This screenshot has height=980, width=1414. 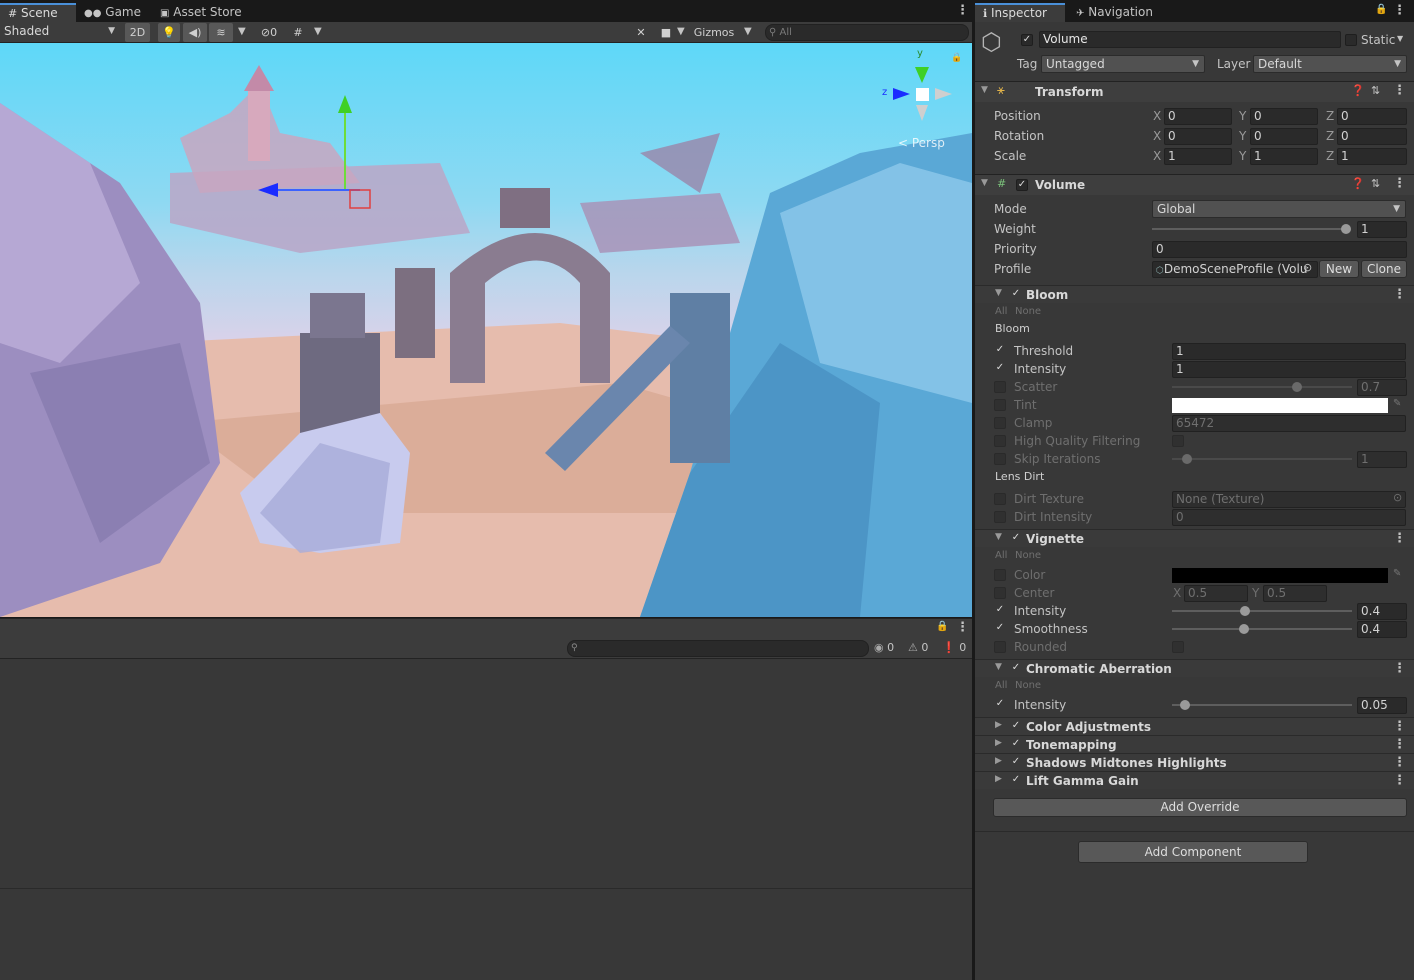 What do you see at coordinates (1000, 499) in the screenshot?
I see `dirt-texture-override-checkbox` at bounding box center [1000, 499].